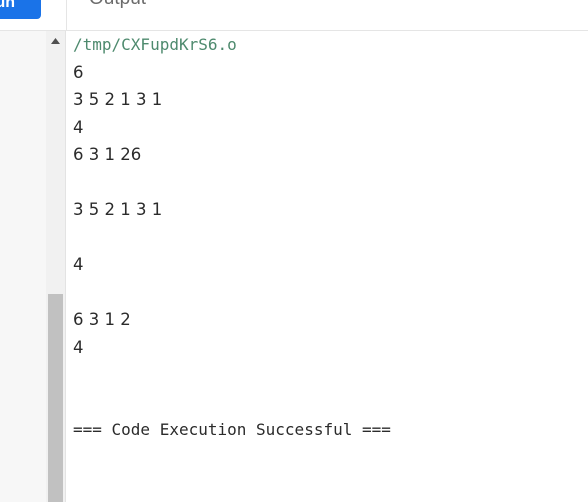 This screenshot has width=588, height=502. Describe the element at coordinates (20, 9) in the screenshot. I see `run-button: un` at that location.